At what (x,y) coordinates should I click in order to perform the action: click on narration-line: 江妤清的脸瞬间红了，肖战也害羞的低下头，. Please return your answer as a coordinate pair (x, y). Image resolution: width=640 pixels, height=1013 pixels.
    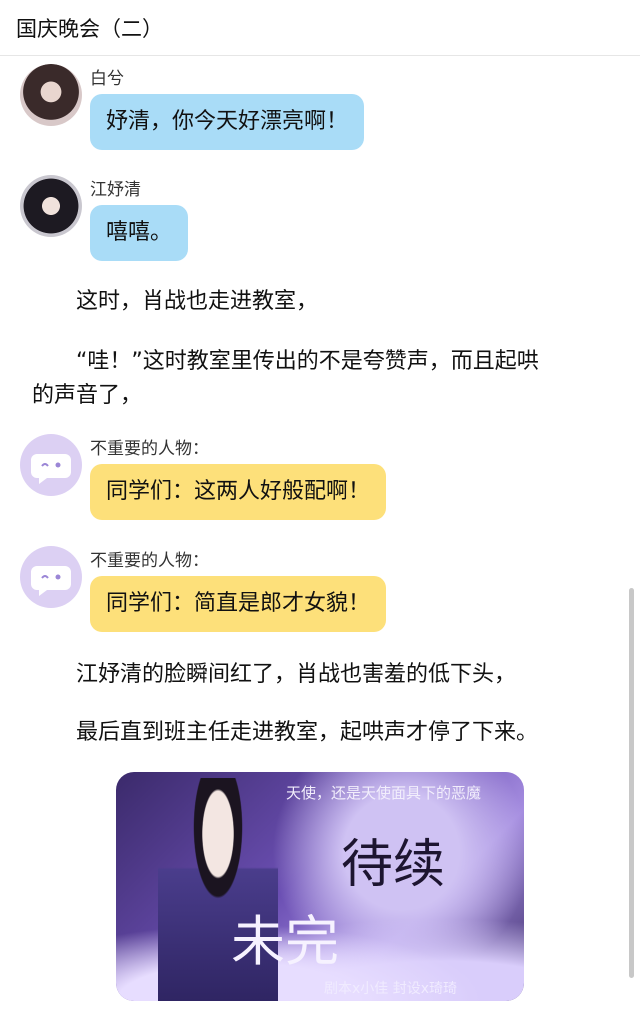
    Looking at the image, I should click on (296, 674).